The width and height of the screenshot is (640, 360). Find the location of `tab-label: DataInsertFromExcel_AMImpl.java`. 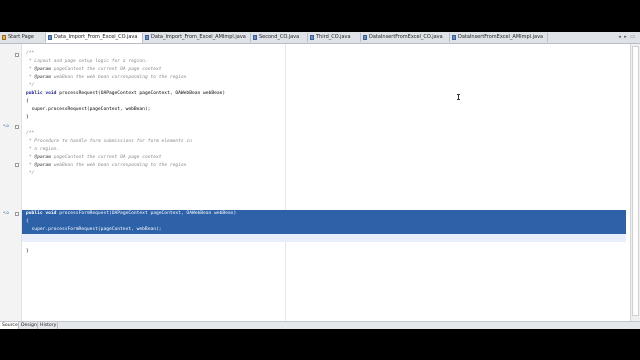

tab-label: DataInsertFromExcel_AMImpl.java is located at coordinates (501, 37).